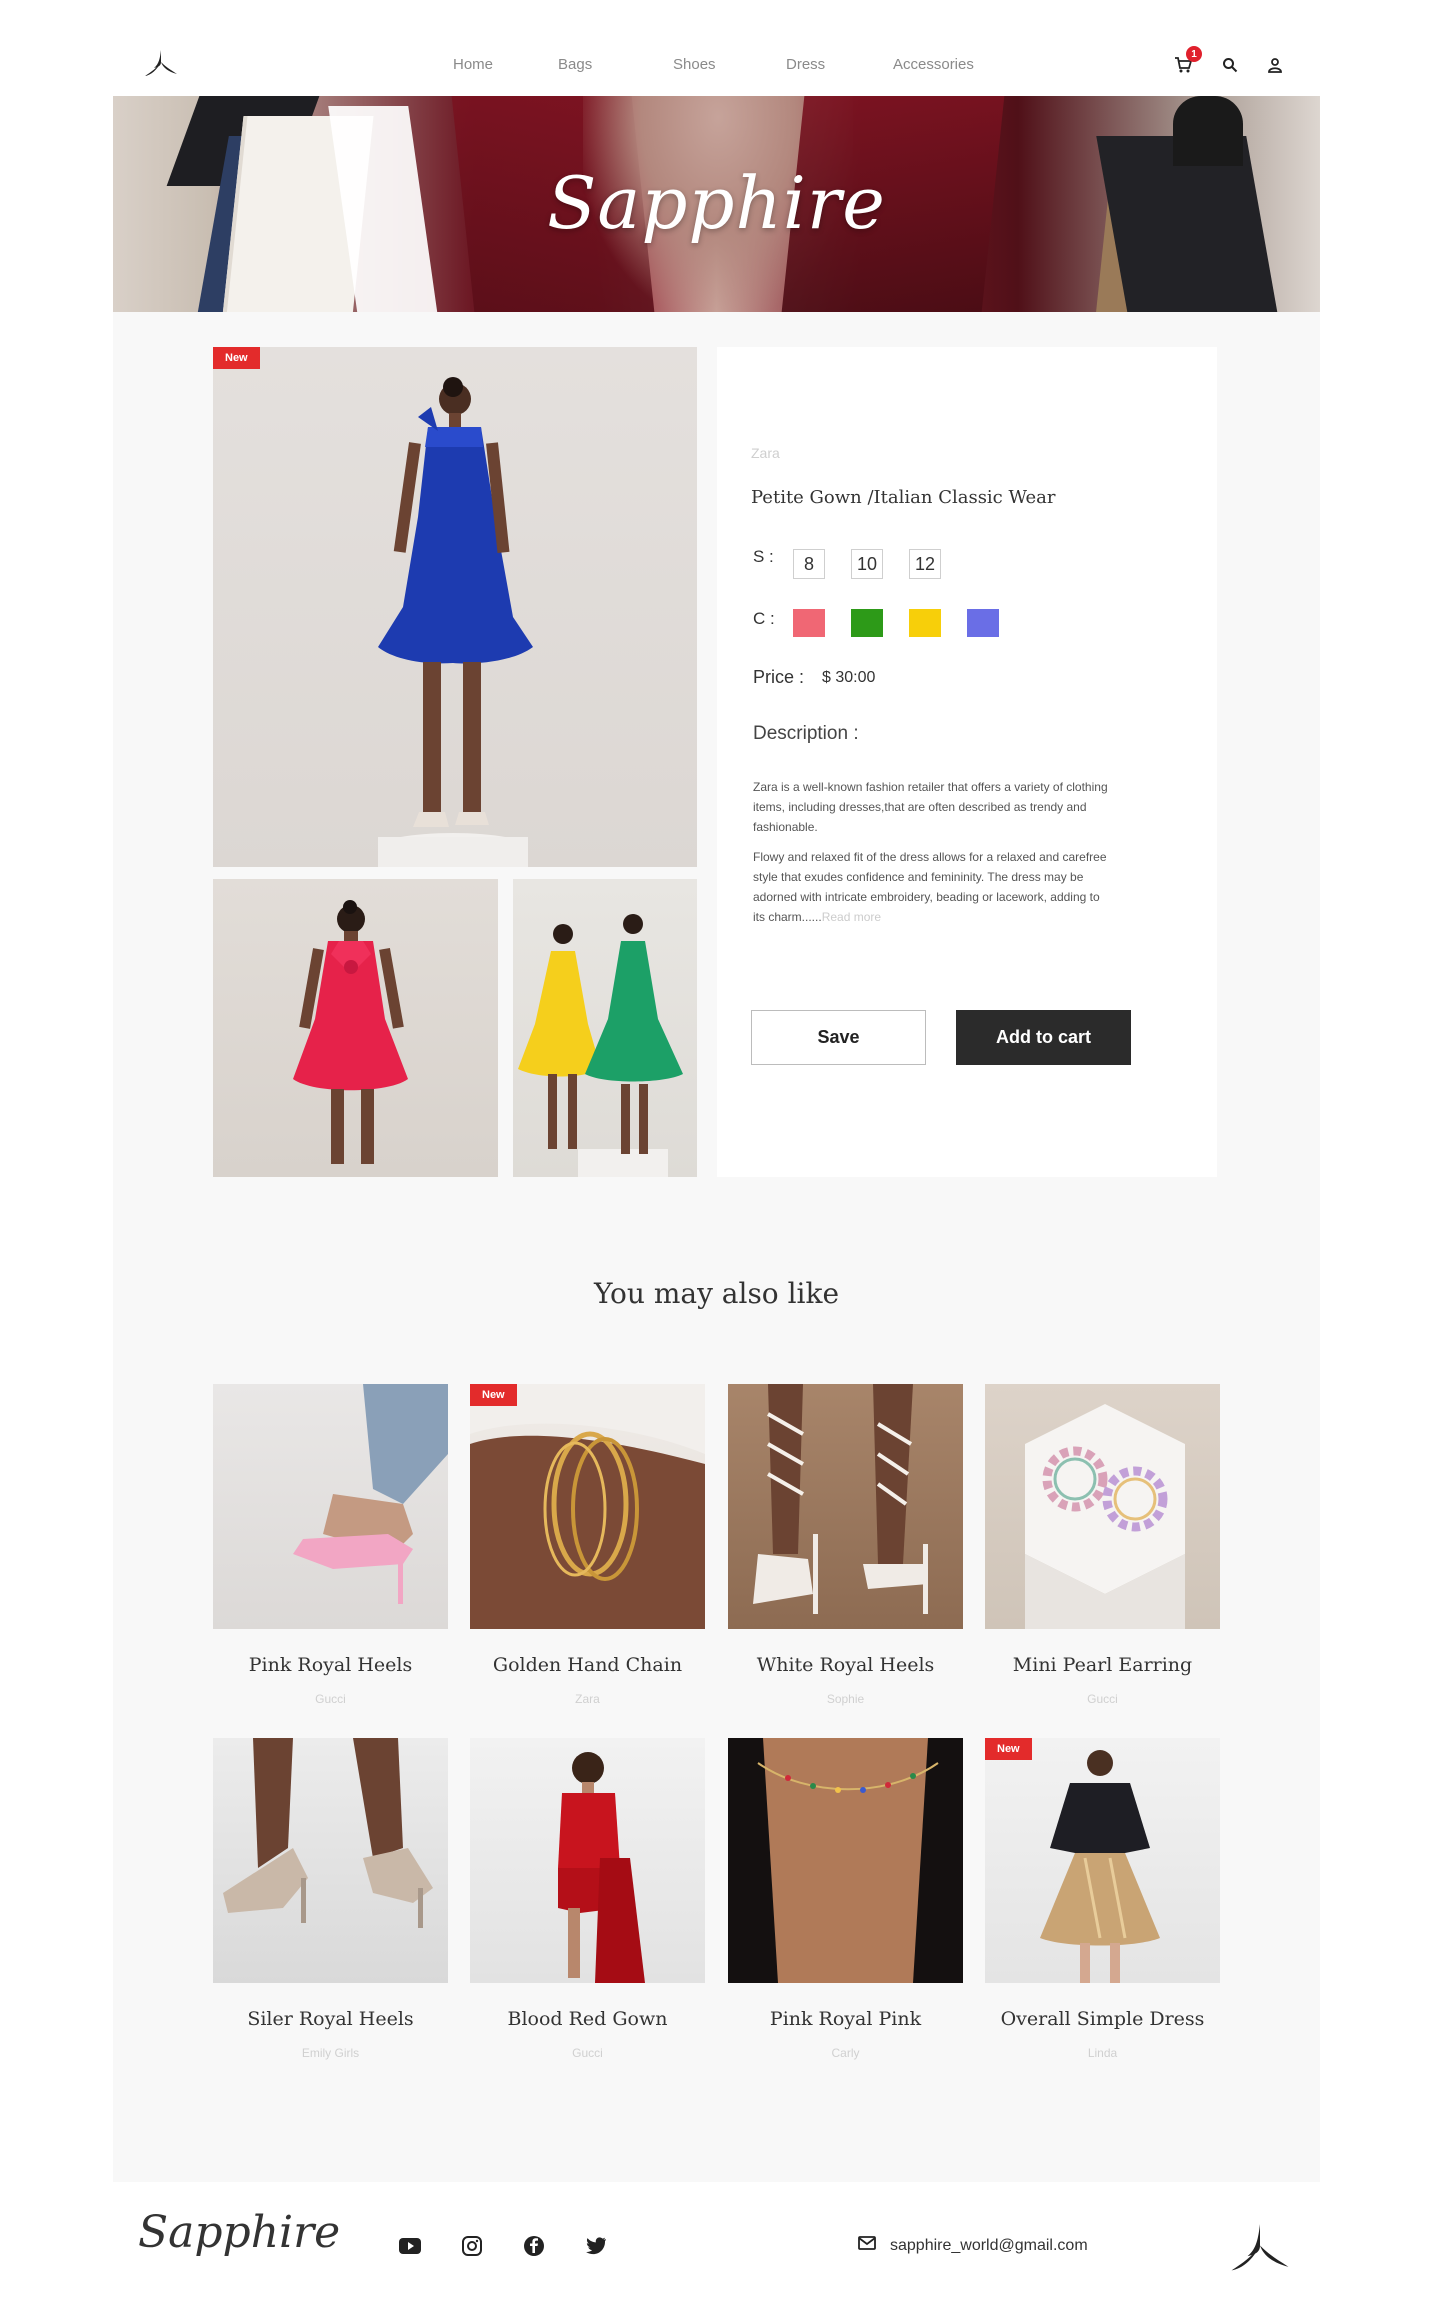 This screenshot has height=2300, width=1440. I want to click on user-icon, so click(1275, 65).